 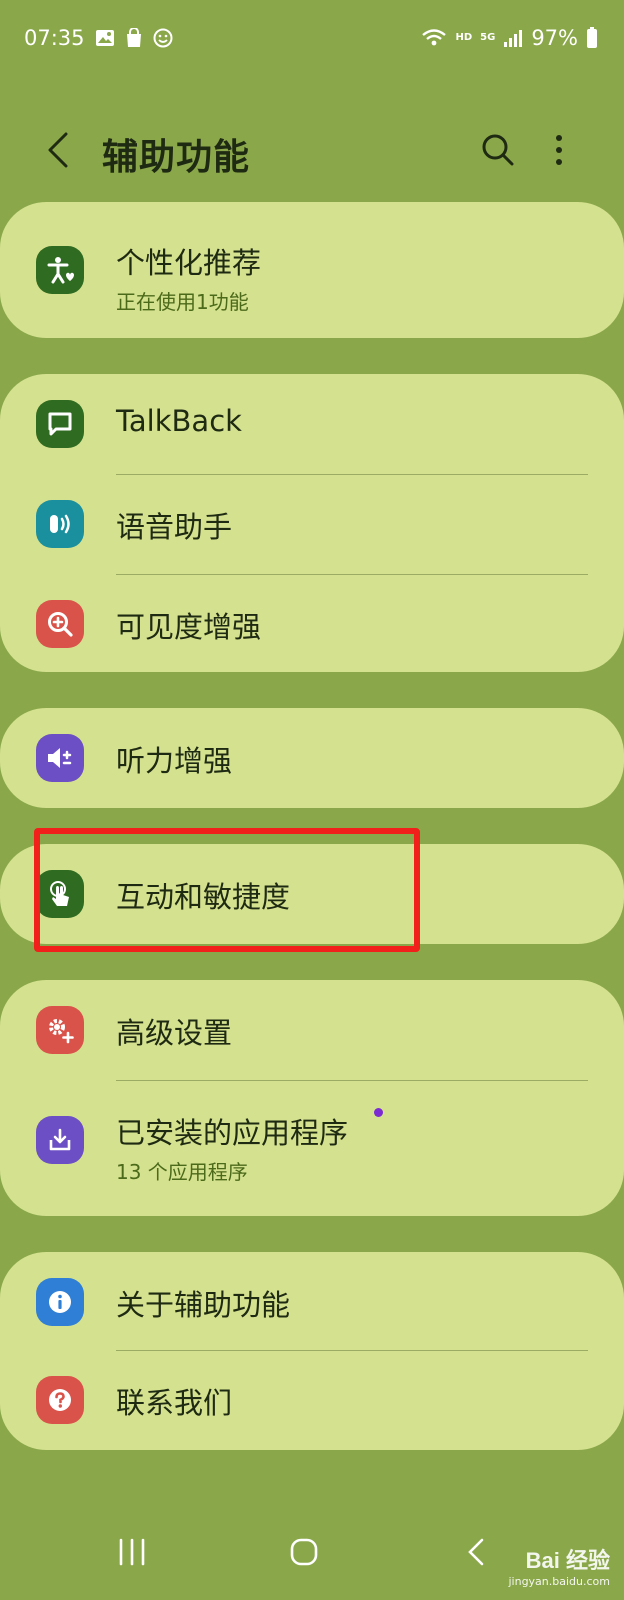 What do you see at coordinates (105, 38) in the screenshot?
I see `gallery-notification-icon` at bounding box center [105, 38].